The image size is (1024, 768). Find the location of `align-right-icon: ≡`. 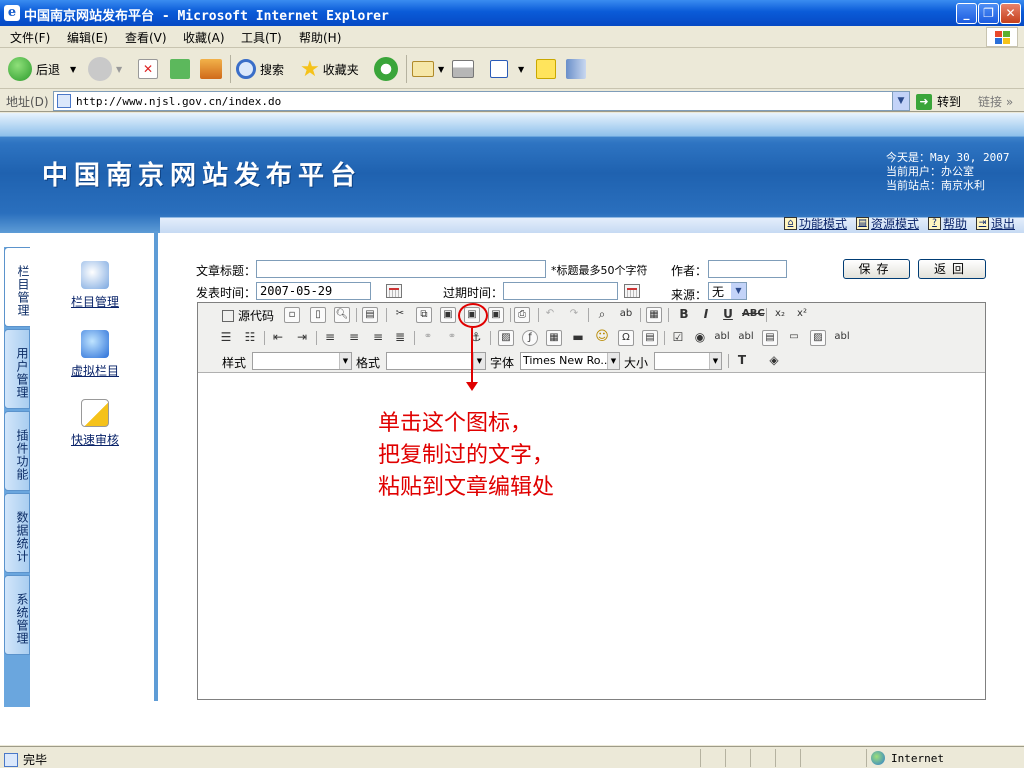

align-right-icon: ≡ is located at coordinates (378, 338).